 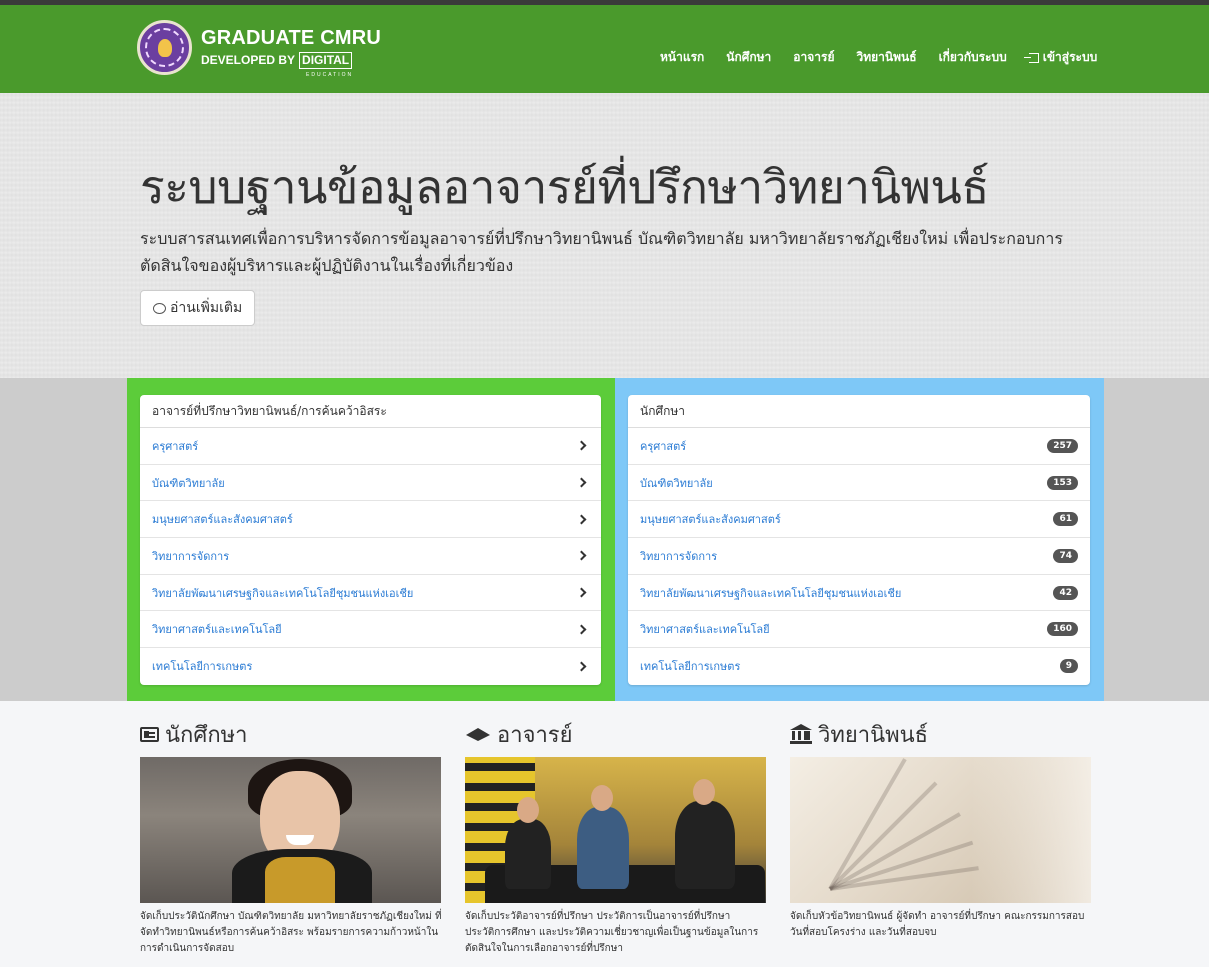 I want to click on students-card-heading: นักศึกษา, so click(x=859, y=411).